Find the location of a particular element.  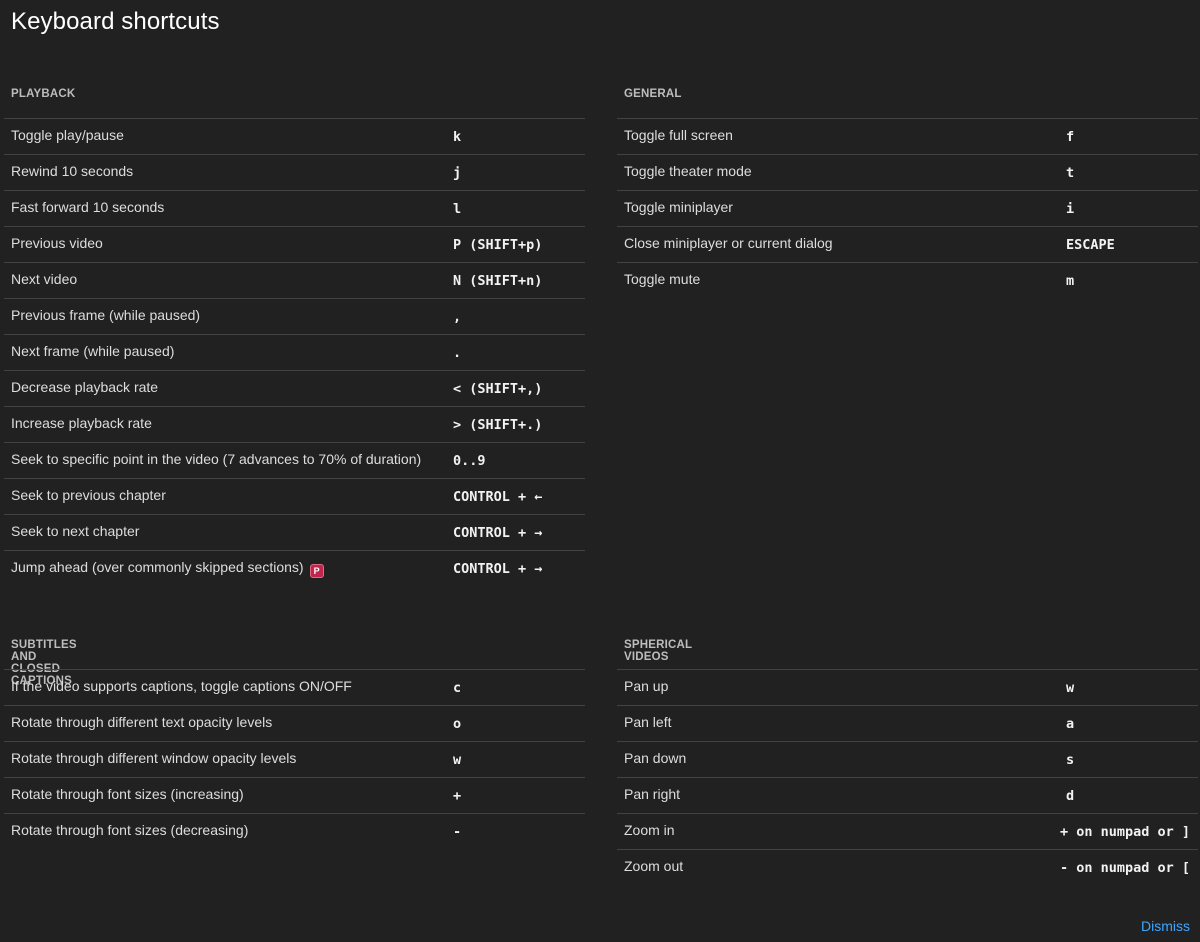

dismiss-button: Dismiss is located at coordinates (1165, 926).